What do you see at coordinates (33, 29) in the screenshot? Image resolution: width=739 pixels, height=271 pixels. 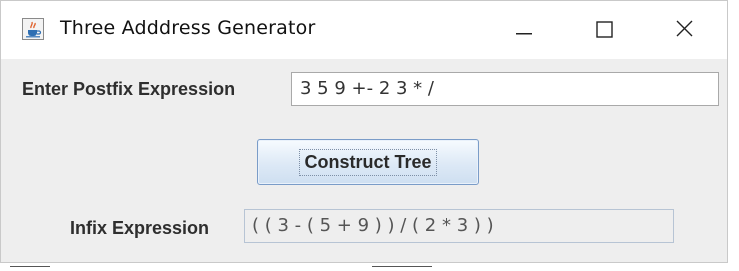 I see `java-cup-icon` at bounding box center [33, 29].